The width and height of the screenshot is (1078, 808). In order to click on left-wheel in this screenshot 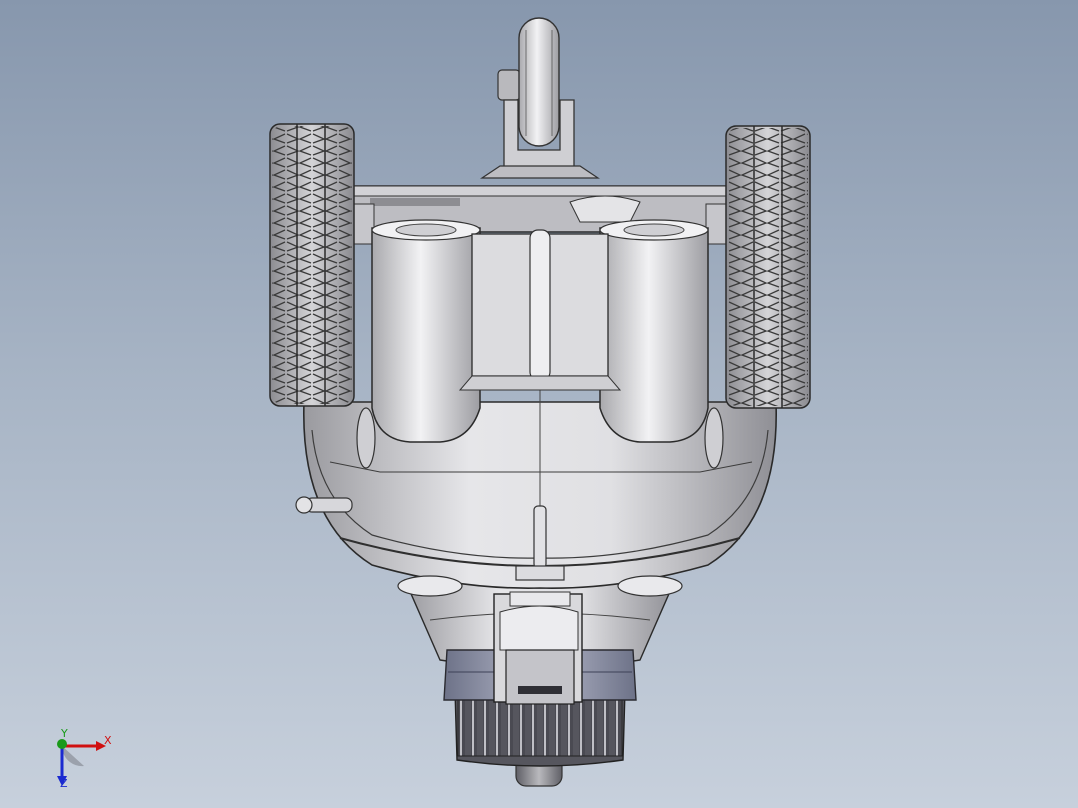, I will do `click(312, 265)`.